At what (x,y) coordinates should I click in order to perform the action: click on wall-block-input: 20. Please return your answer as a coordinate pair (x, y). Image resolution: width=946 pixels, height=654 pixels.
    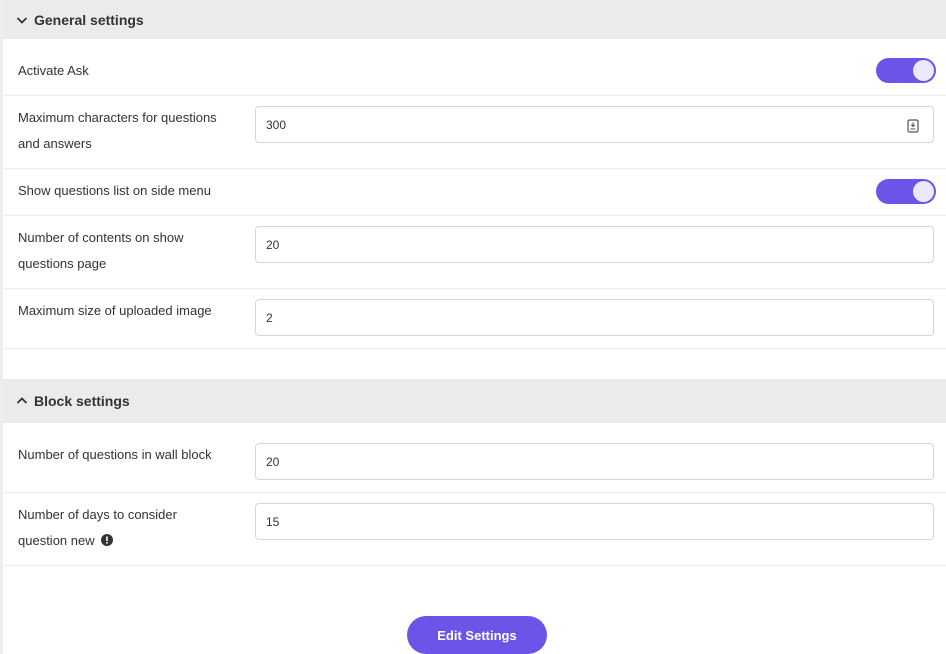
    Looking at the image, I should click on (594, 461).